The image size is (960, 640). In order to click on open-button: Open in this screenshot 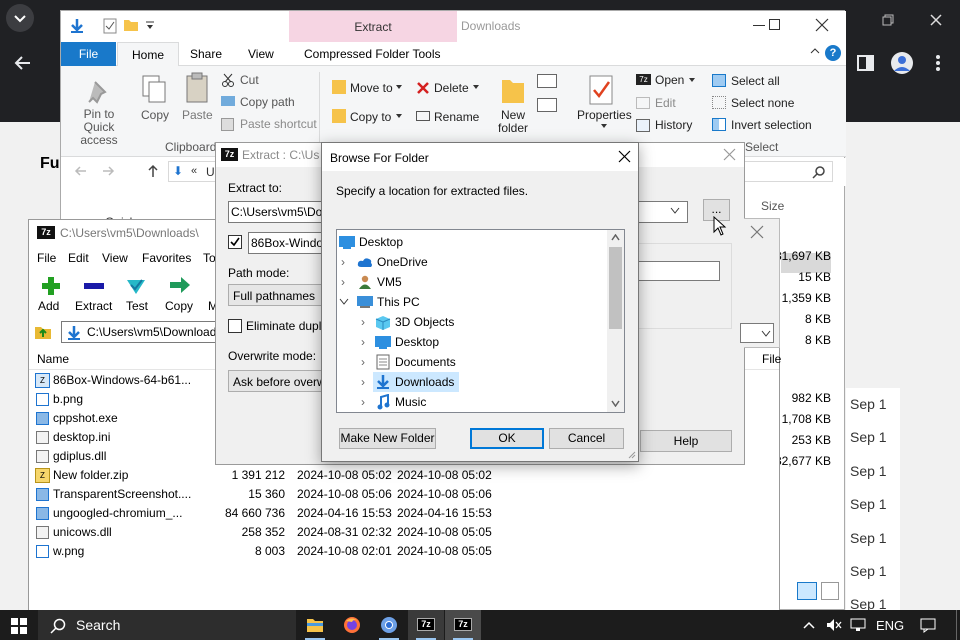, I will do `click(669, 80)`.